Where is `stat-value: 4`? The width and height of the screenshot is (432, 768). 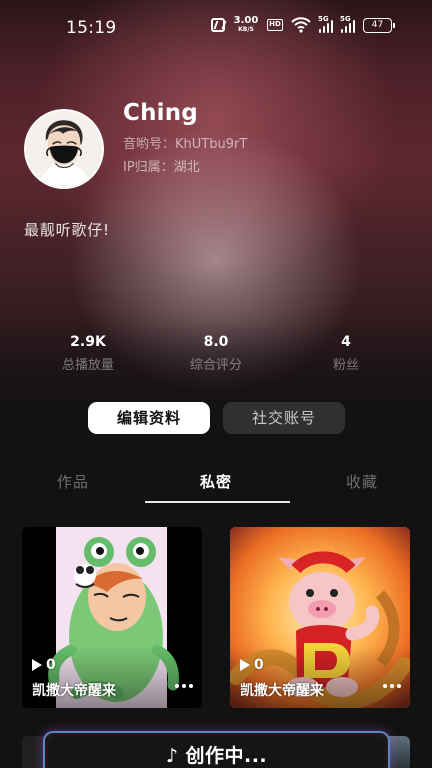 stat-value: 4 is located at coordinates (346, 342).